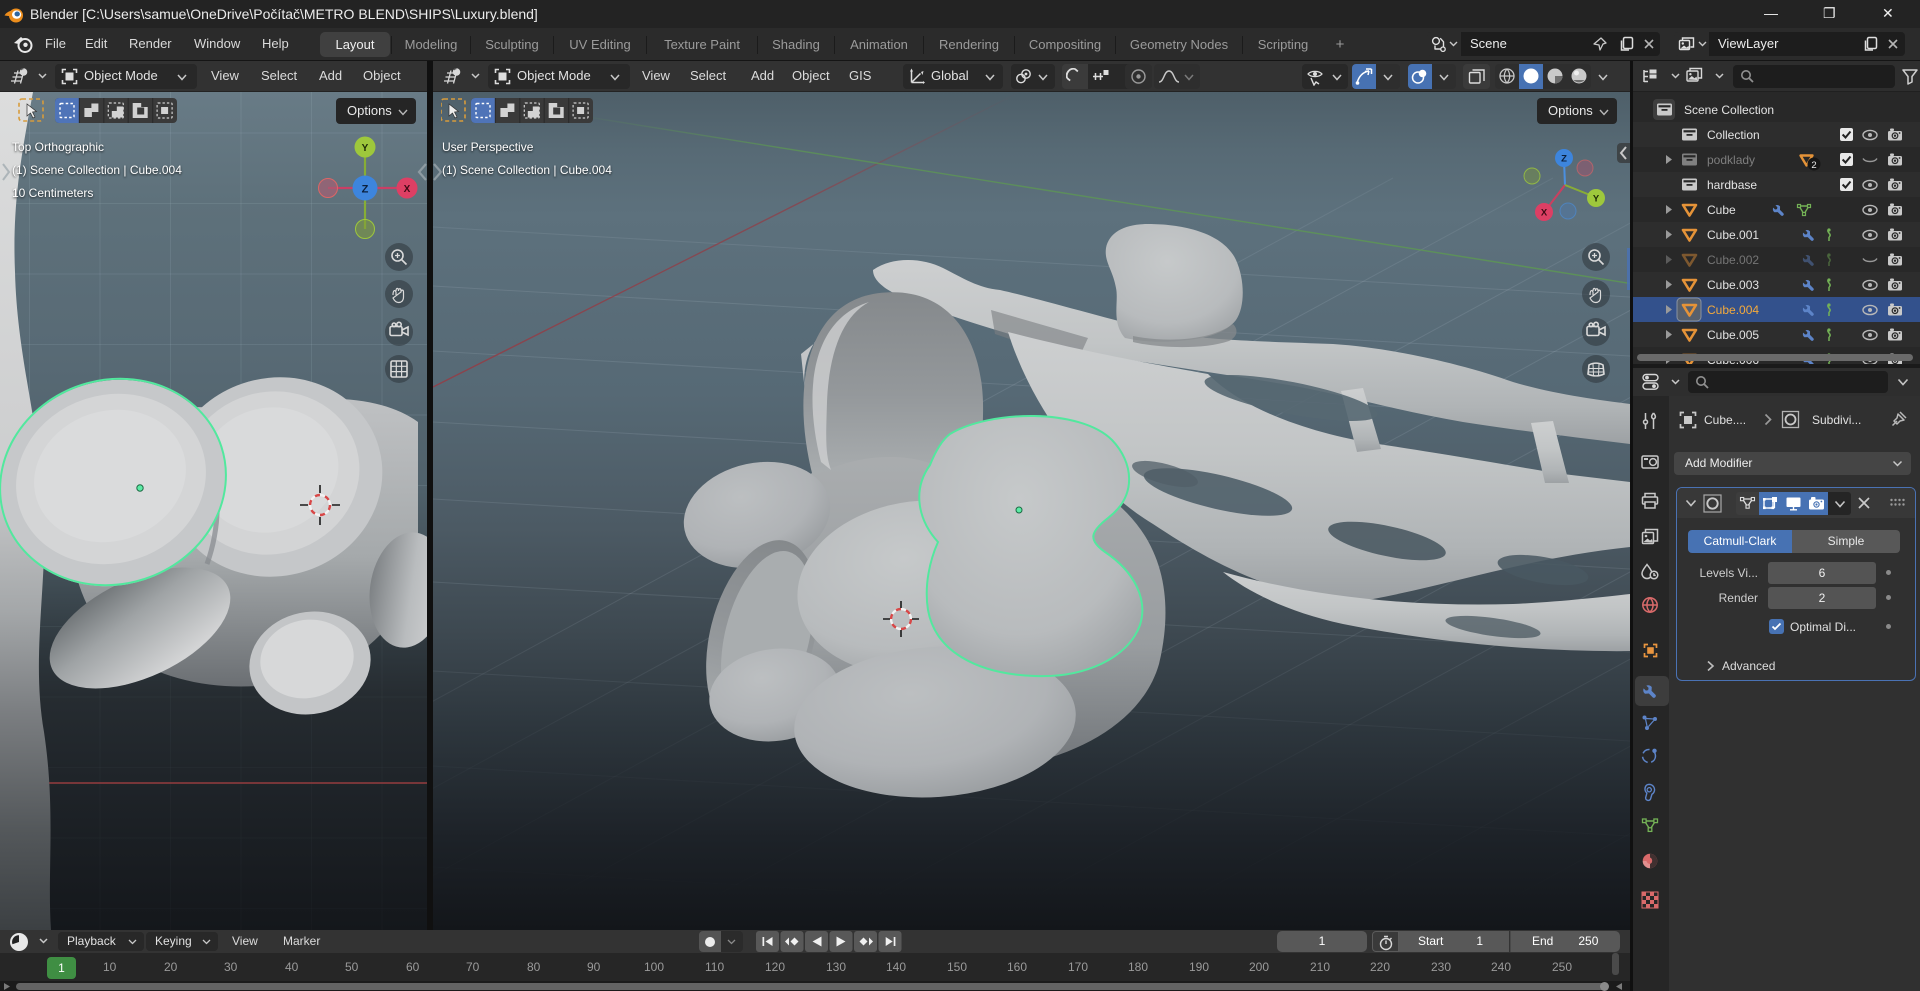 The height and width of the screenshot is (991, 1920). What do you see at coordinates (1721, 210) in the screenshot?
I see `svg-text: Cube` at bounding box center [1721, 210].